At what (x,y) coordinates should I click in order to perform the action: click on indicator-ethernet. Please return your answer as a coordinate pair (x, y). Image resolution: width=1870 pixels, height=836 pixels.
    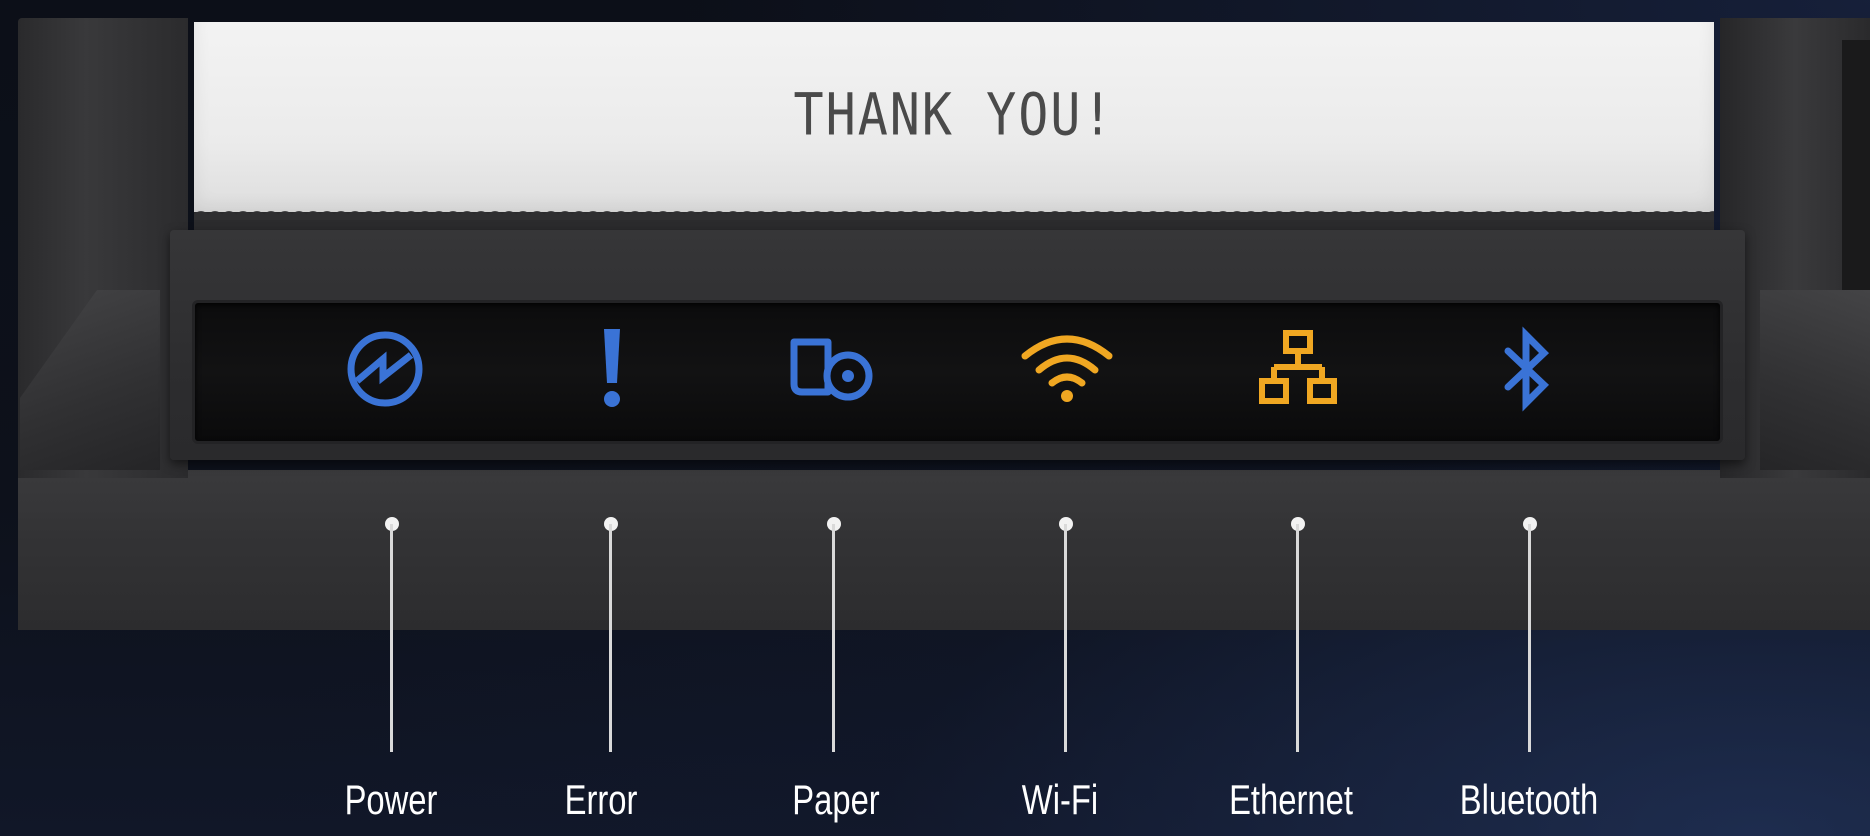
    Looking at the image, I should click on (1298, 369).